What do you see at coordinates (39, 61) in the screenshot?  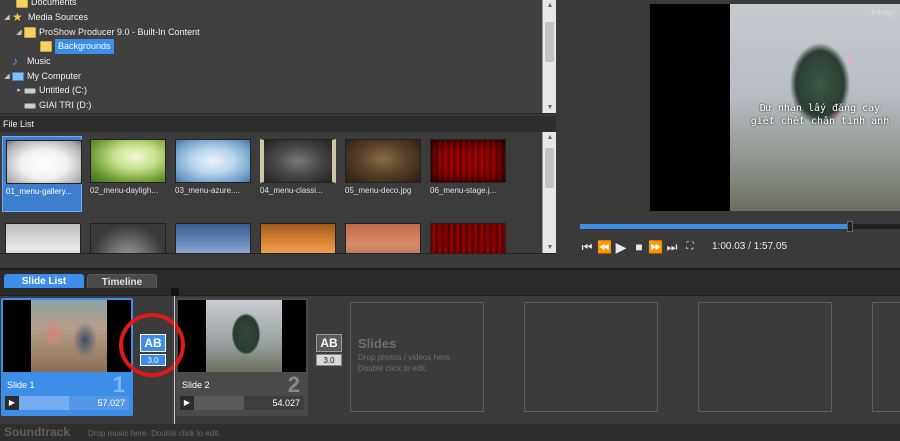 I see `tree-item-label: Music` at bounding box center [39, 61].